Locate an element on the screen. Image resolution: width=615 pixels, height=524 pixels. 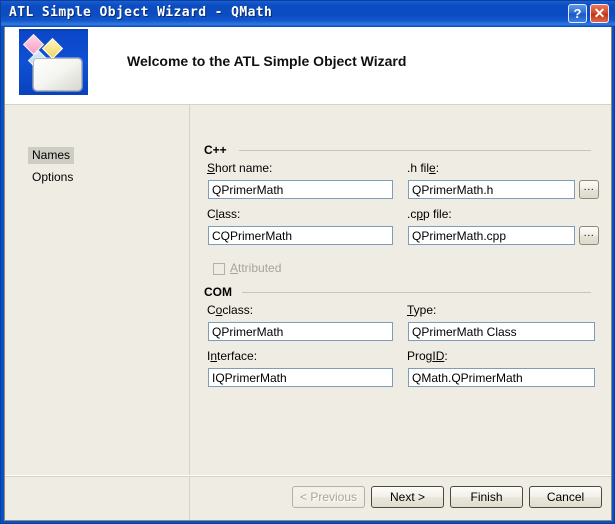
interface-input is located at coordinates (300, 377).